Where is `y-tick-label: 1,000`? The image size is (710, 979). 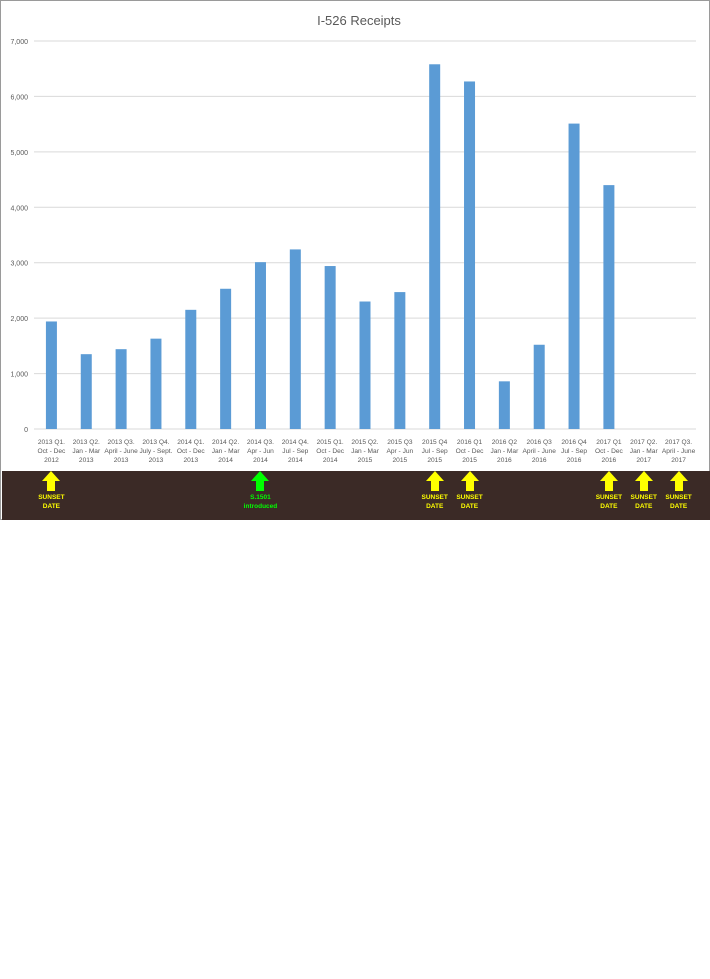 y-tick-label: 1,000 is located at coordinates (19, 375).